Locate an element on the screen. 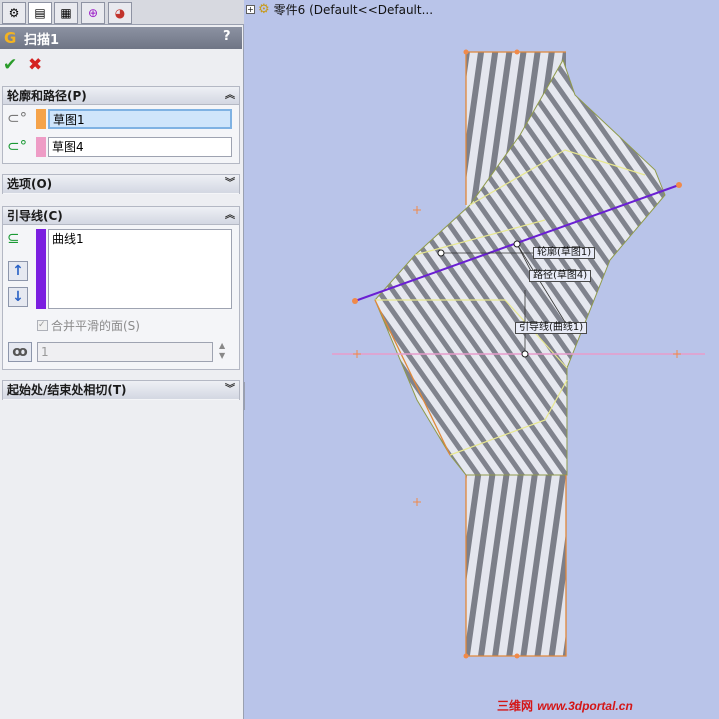 The height and width of the screenshot is (719, 719). arrow-down-icon: ↓ is located at coordinates (18, 297).